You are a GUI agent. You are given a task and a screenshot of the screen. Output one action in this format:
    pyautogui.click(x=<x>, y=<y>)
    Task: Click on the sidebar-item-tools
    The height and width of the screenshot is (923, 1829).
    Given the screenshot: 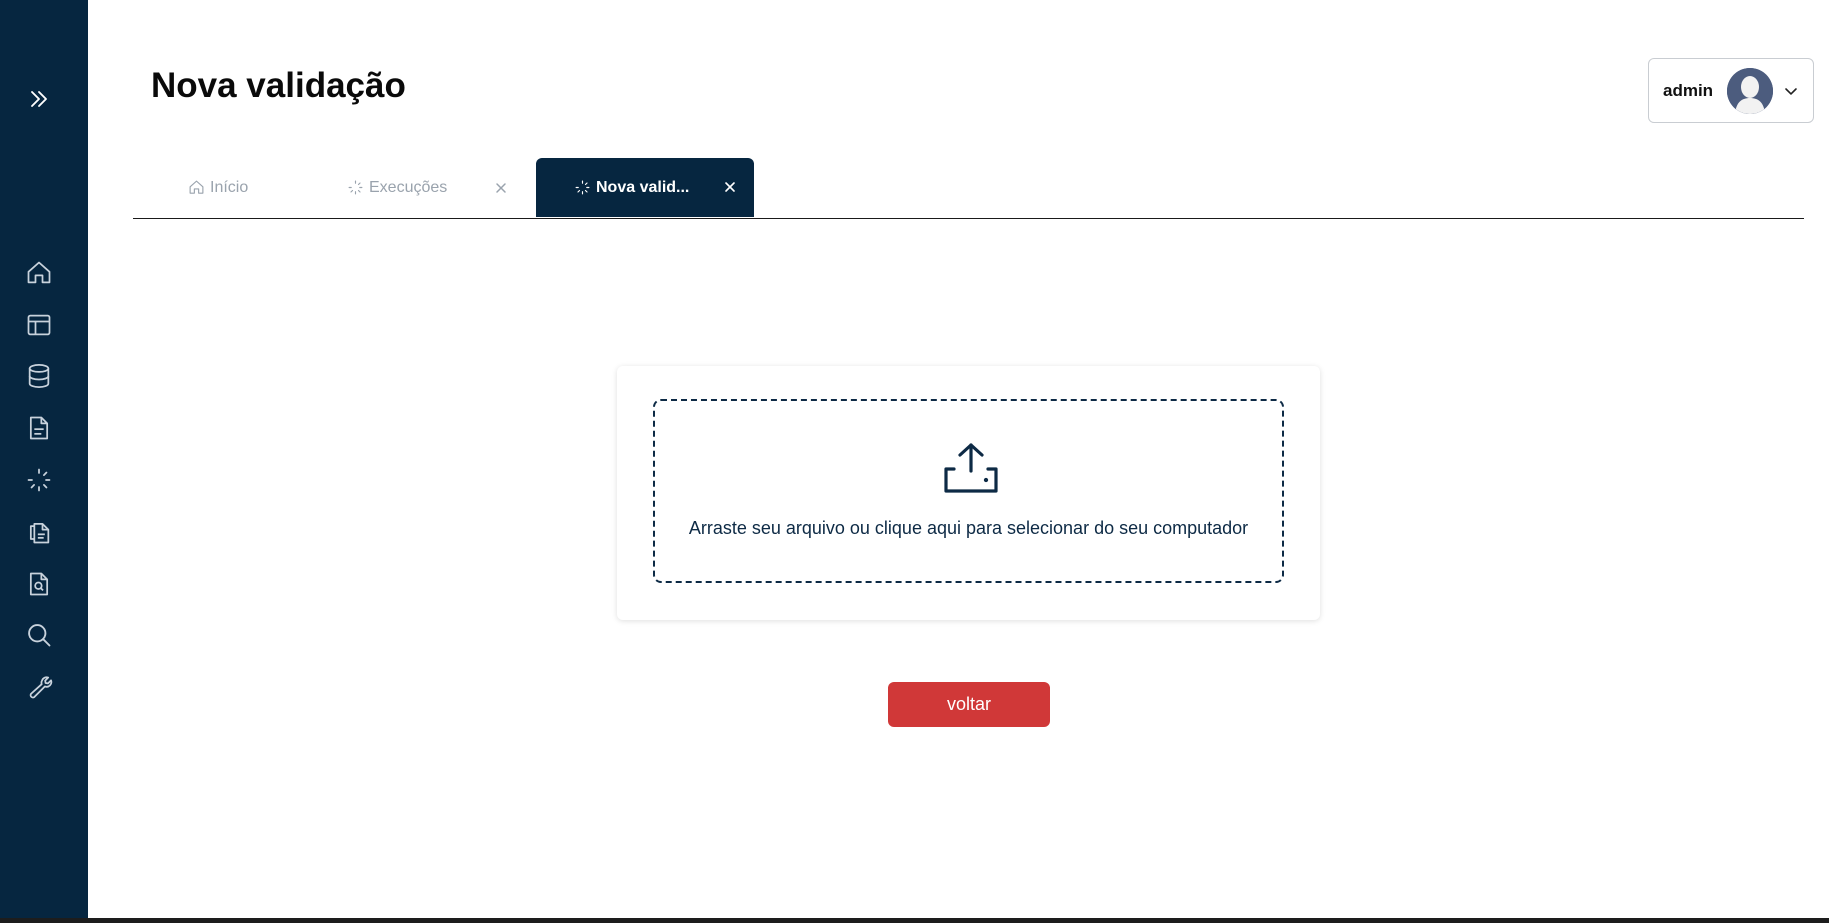 What is the action you would take?
    pyautogui.click(x=39, y=687)
    